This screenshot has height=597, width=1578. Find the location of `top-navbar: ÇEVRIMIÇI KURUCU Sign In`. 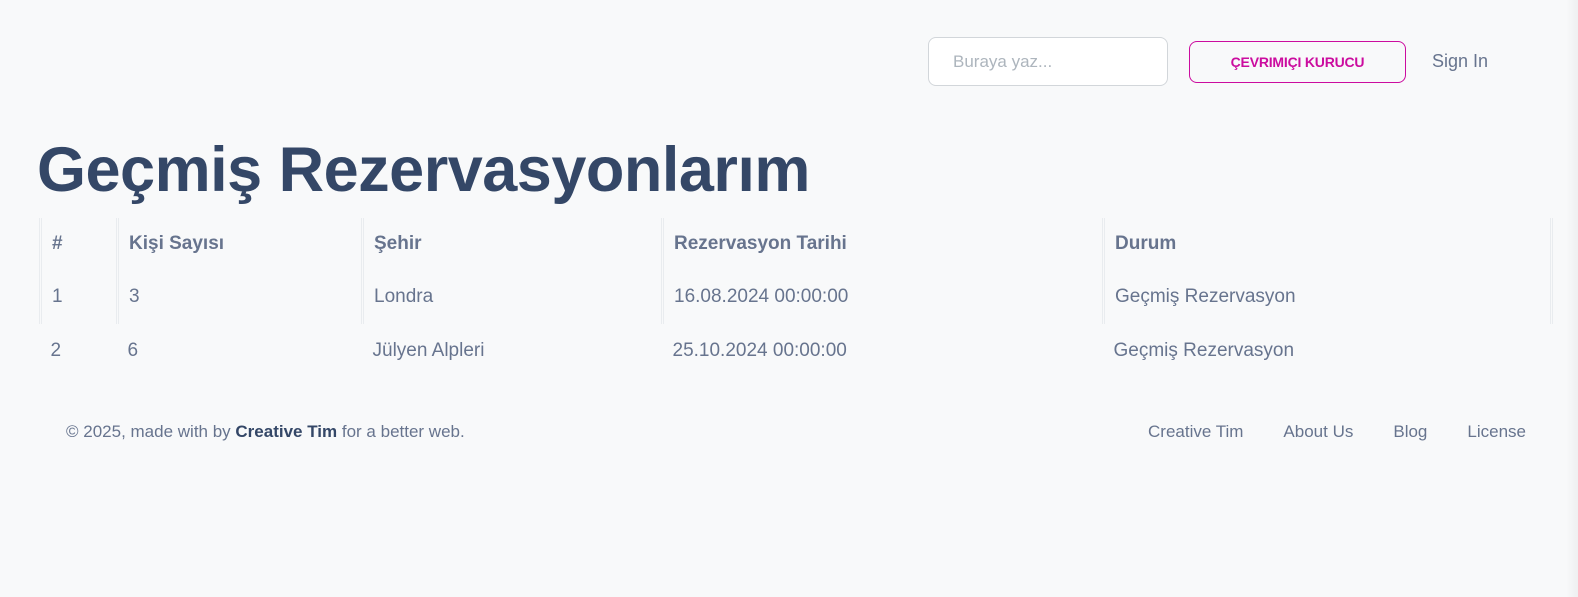

top-navbar: ÇEVRIMIÇI KURUCU Sign In is located at coordinates (1208, 61).